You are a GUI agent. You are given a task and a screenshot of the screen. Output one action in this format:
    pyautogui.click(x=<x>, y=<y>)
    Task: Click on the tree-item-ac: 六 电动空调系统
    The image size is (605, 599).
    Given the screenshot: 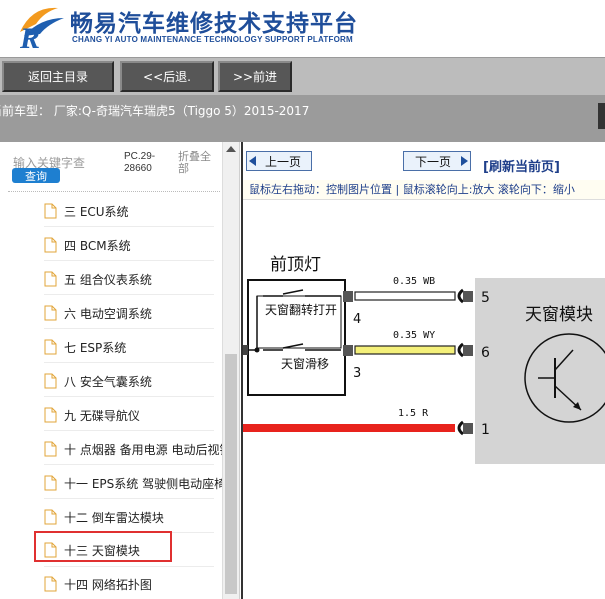 What is the action you would take?
    pyautogui.click(x=133, y=313)
    